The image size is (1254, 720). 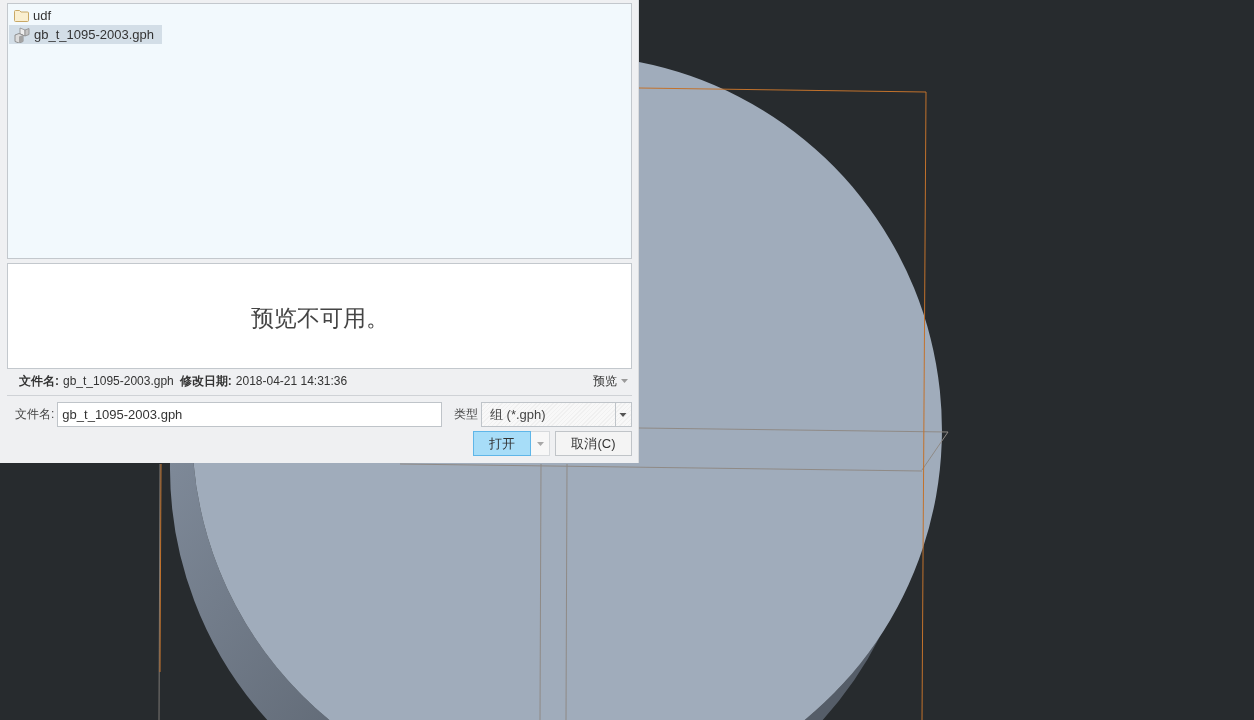 What do you see at coordinates (22, 34) in the screenshot?
I see `cubes-icon` at bounding box center [22, 34].